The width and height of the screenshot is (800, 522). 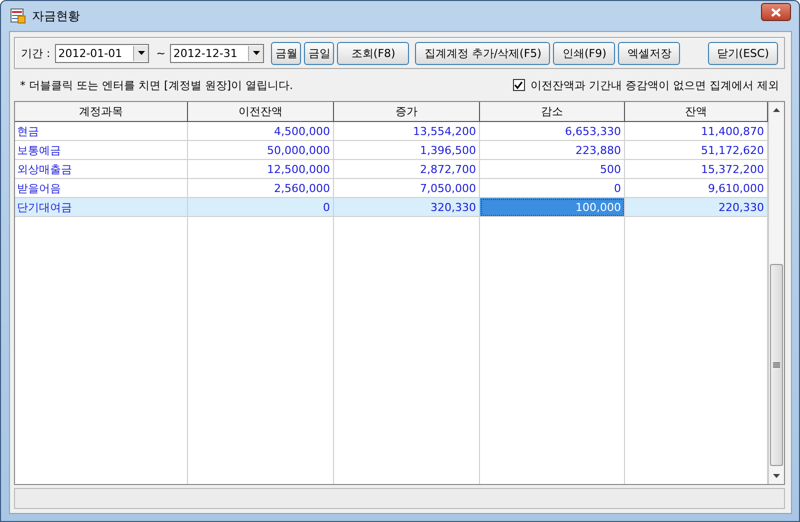 What do you see at coordinates (776, 293) in the screenshot?
I see `vertical-scrollbar` at bounding box center [776, 293].